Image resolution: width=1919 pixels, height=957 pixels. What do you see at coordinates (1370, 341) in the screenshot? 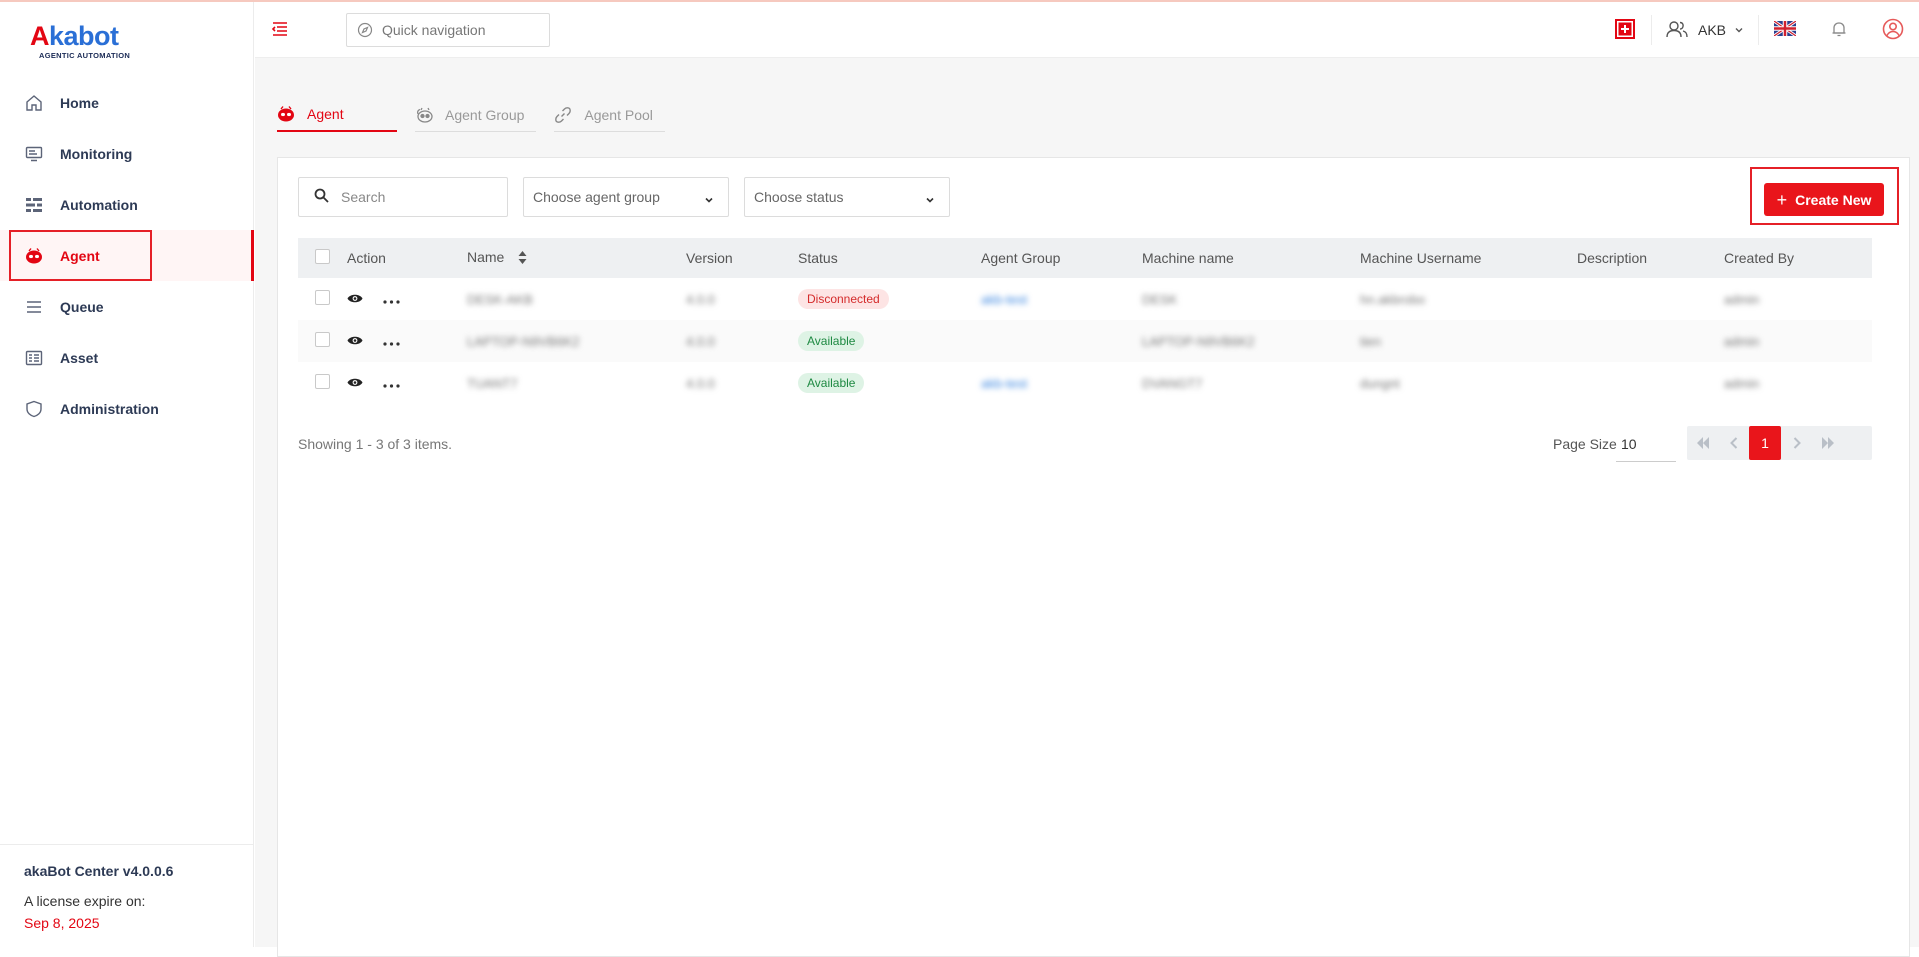
I see `machine-username: tien` at bounding box center [1370, 341].